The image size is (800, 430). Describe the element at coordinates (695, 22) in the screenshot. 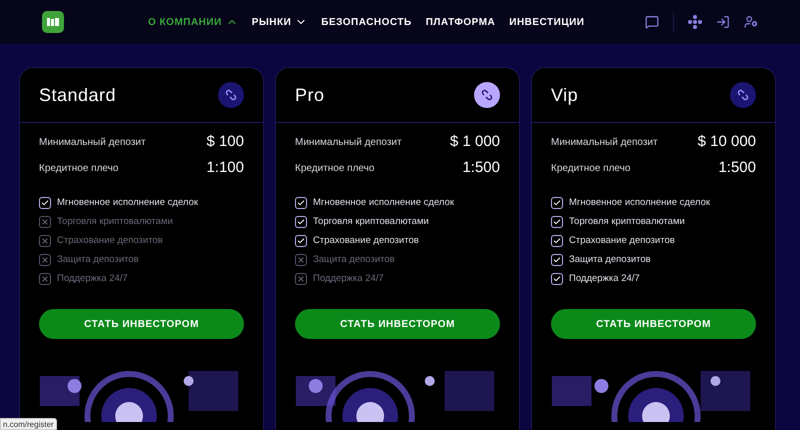

I see `grid-icon` at that location.